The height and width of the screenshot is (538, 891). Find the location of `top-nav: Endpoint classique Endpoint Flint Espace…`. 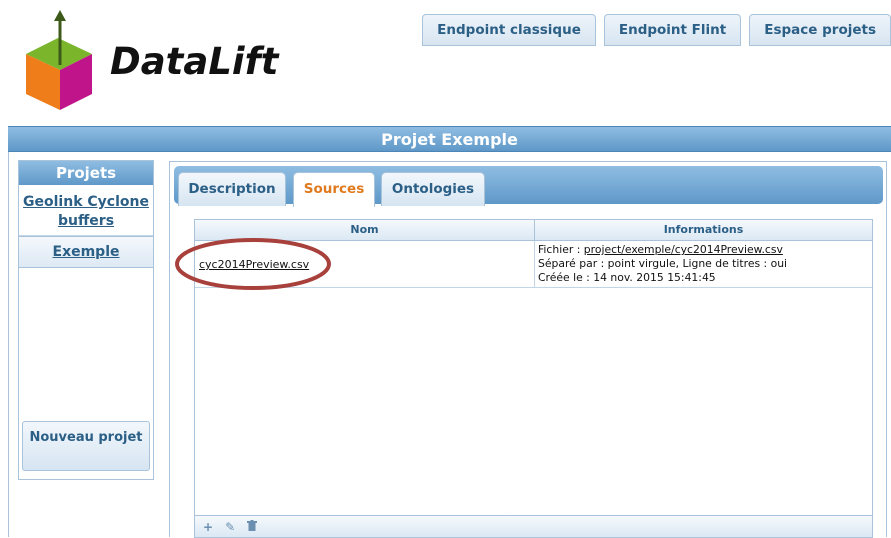

top-nav: Endpoint classique Endpoint Flint Espace… is located at coordinates (656, 30).